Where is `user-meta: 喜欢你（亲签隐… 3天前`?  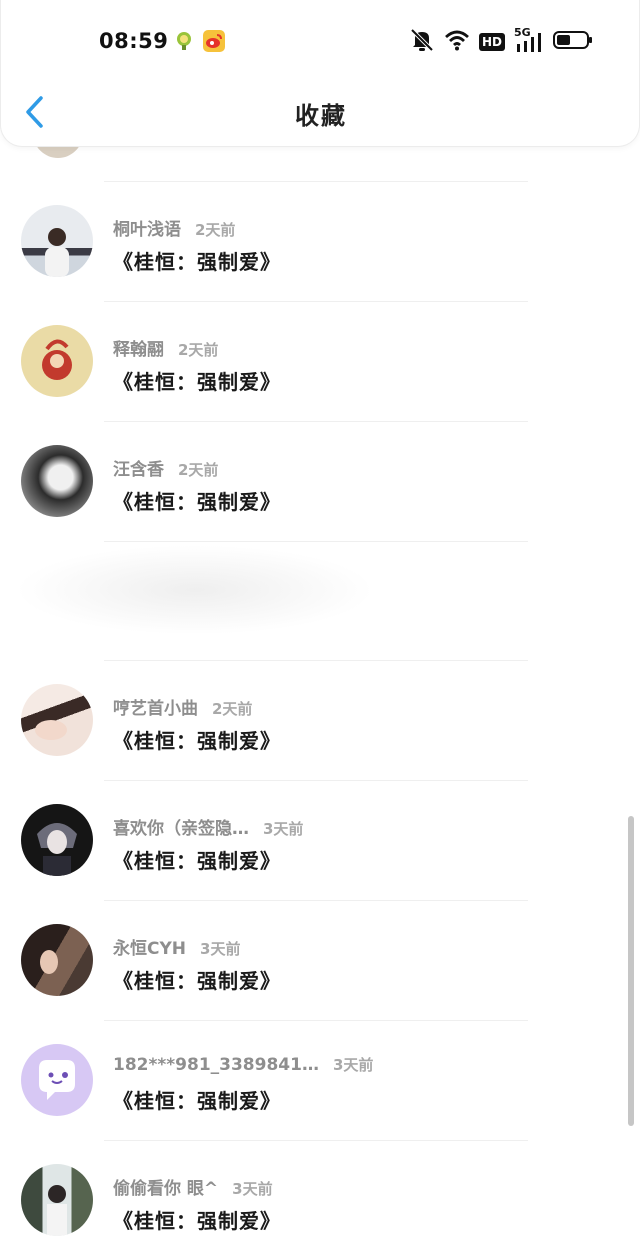 user-meta: 喜欢你（亲签隐… 3天前 is located at coordinates (208, 826).